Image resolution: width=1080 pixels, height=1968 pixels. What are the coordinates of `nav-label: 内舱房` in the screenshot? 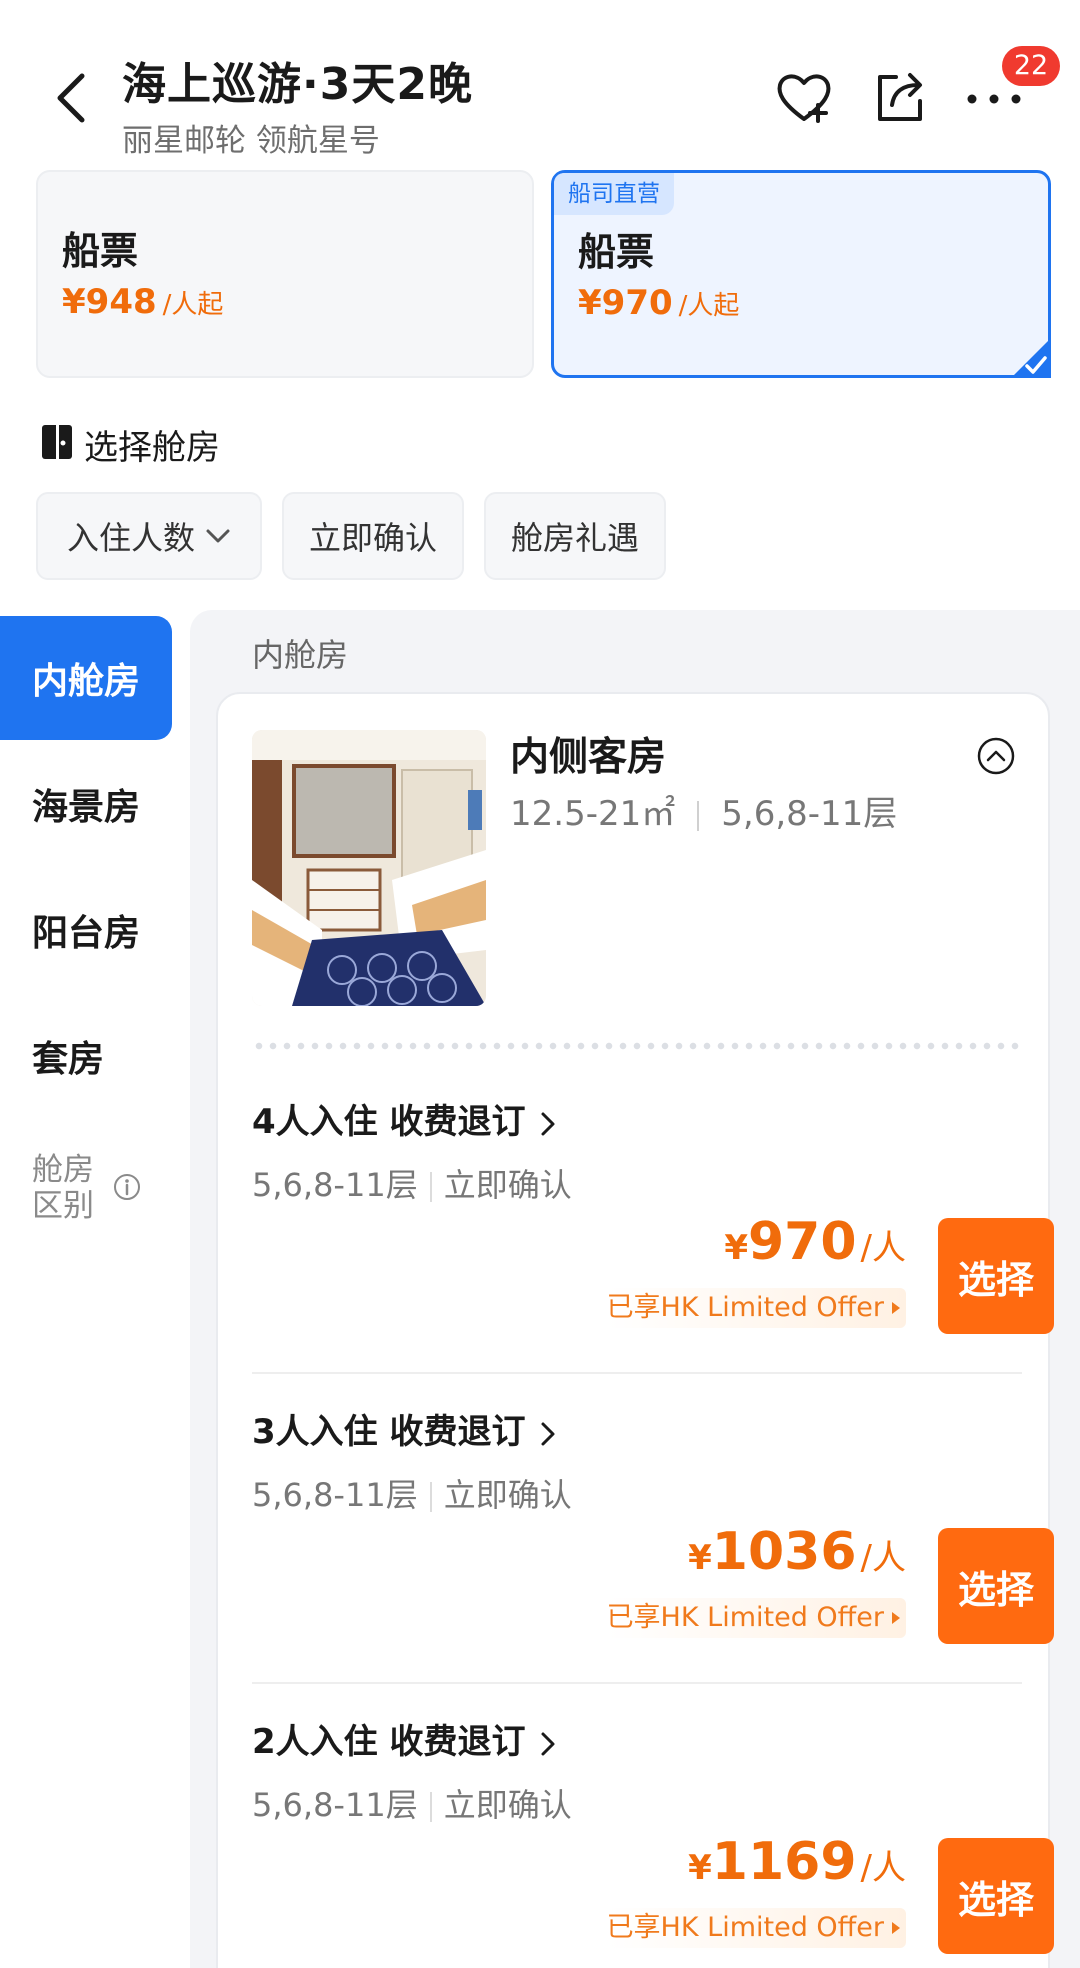 It's located at (86, 681).